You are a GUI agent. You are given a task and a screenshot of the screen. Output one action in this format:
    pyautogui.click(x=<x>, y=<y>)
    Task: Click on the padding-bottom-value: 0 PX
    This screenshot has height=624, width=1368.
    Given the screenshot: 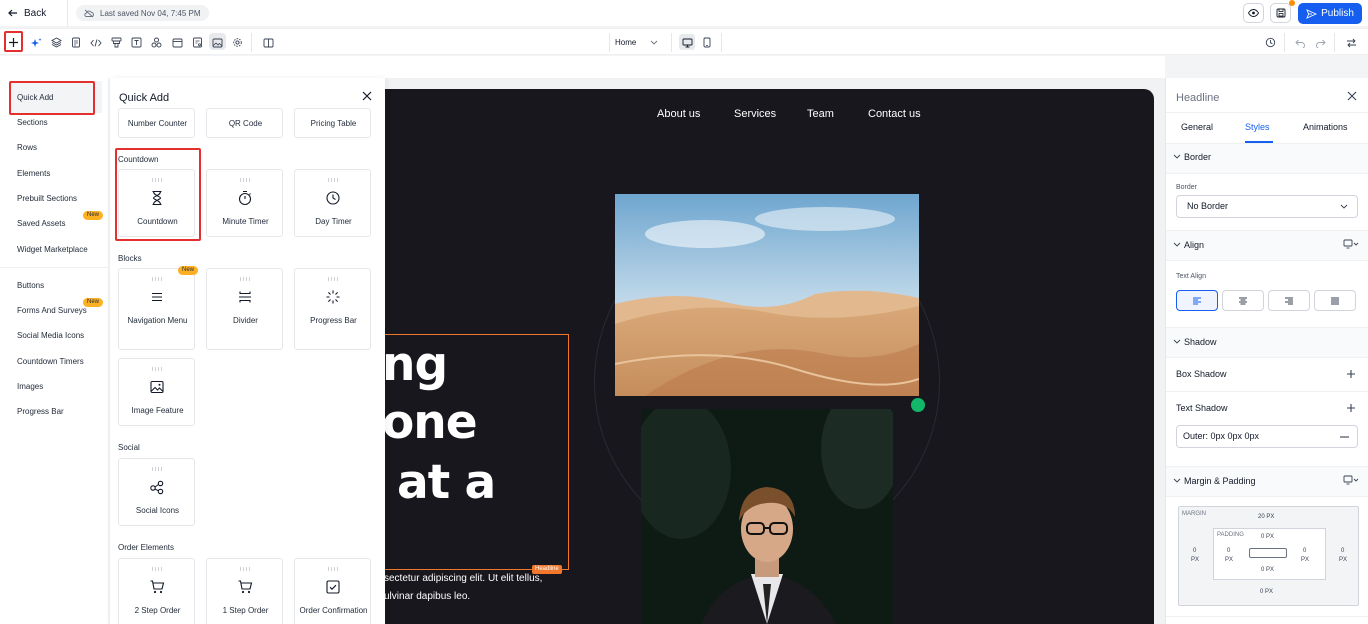 What is the action you would take?
    pyautogui.click(x=1267, y=570)
    